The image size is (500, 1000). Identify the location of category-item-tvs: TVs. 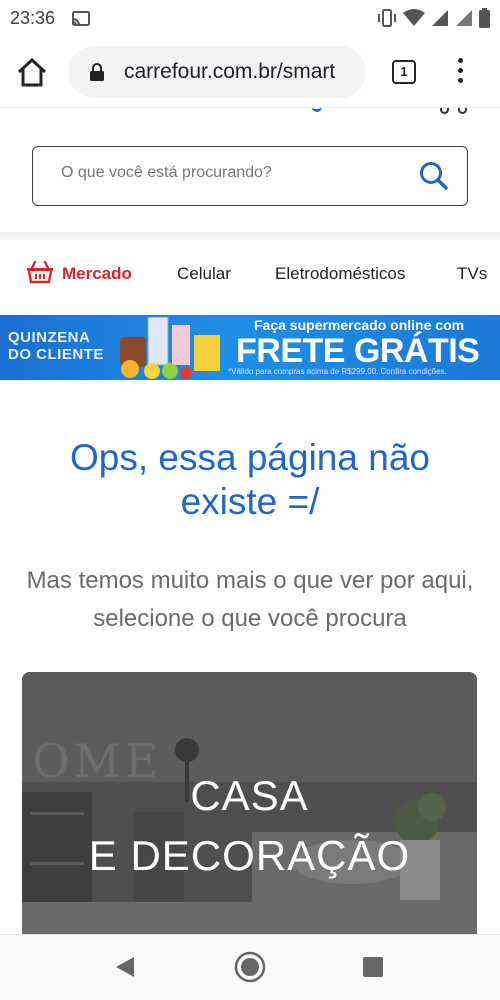
(472, 274).